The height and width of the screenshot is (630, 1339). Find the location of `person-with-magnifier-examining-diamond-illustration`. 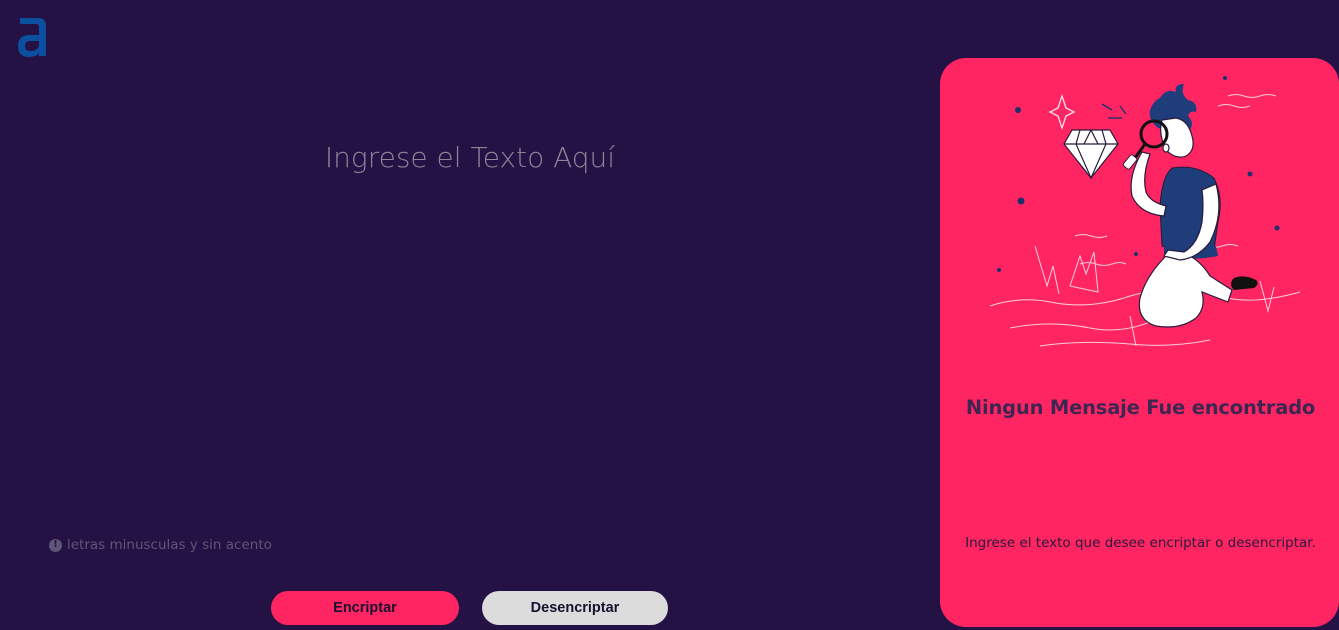

person-with-magnifier-examining-diamond-illustration is located at coordinates (1145, 211).